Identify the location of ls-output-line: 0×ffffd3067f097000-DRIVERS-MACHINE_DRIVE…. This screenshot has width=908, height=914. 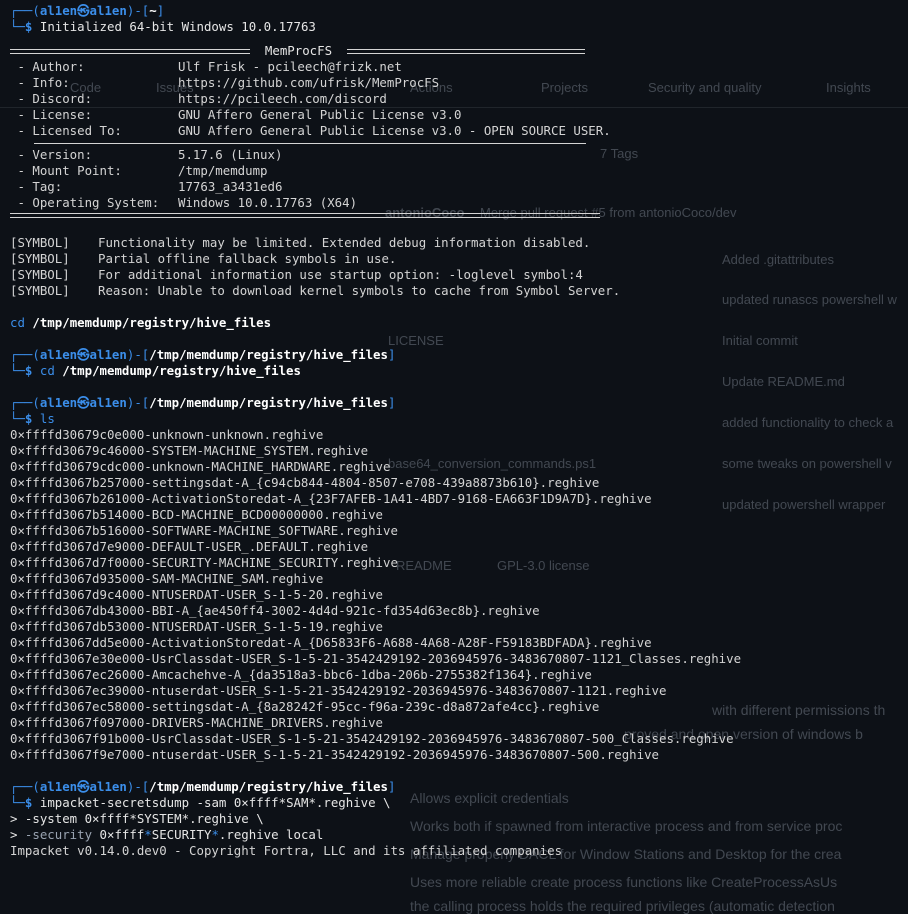
(196, 722).